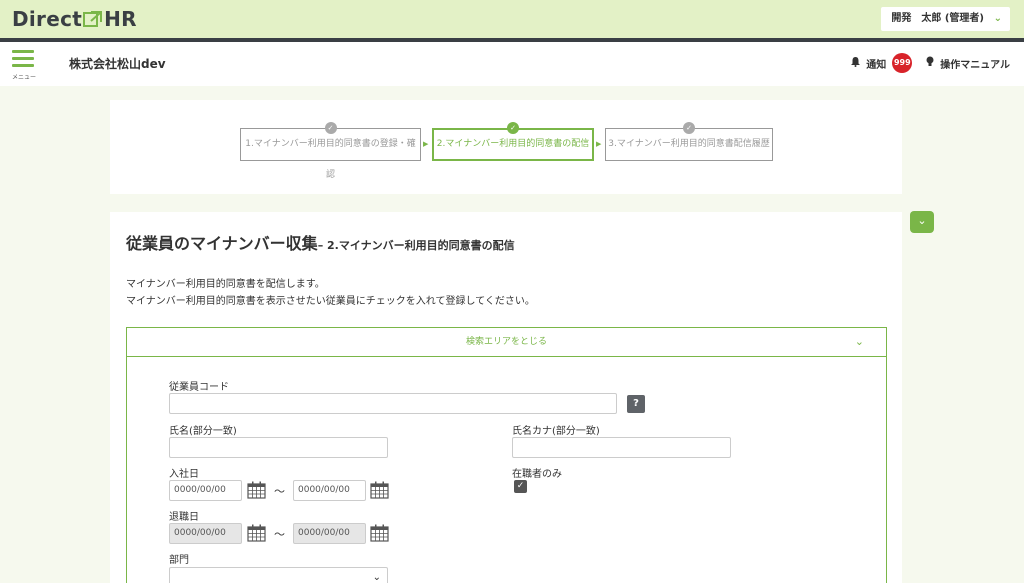 The width and height of the screenshot is (1024, 583). Describe the element at coordinates (184, 474) in the screenshot. I see `hire-date-label: 入社日` at that location.